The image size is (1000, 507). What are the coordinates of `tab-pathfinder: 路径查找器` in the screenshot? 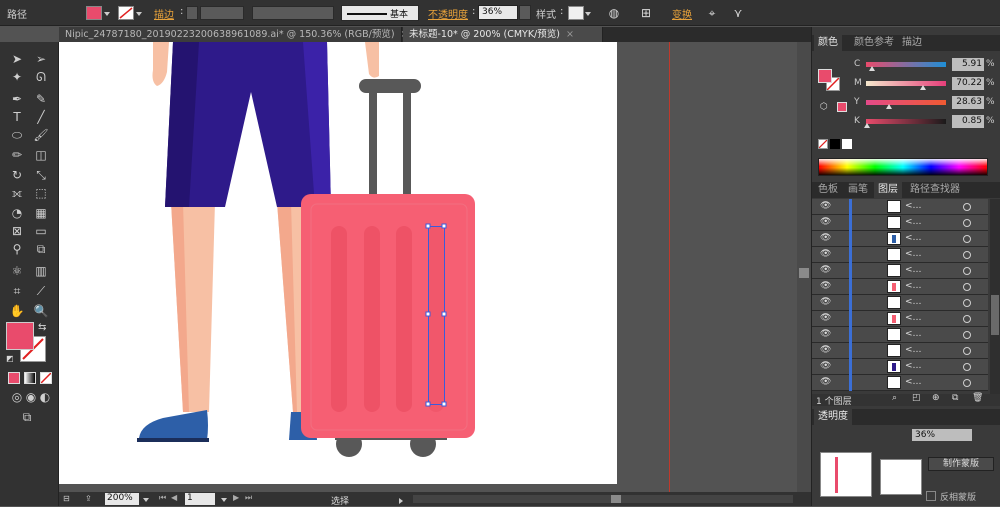 It's located at (935, 190).